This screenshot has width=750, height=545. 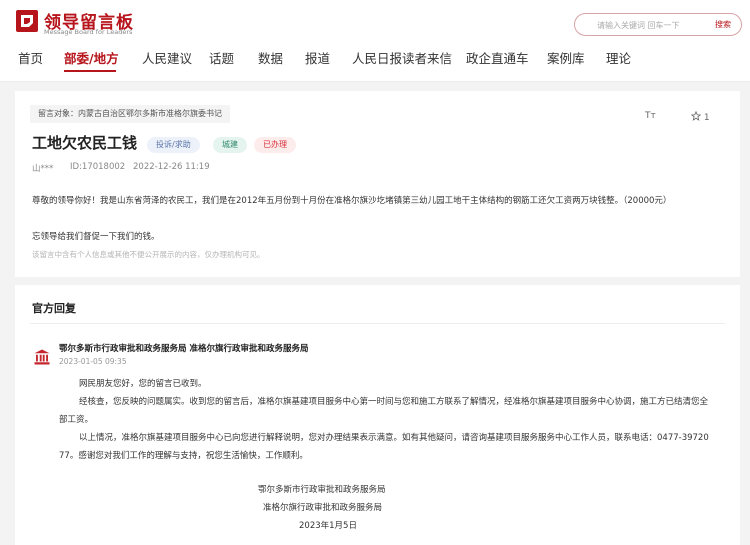 What do you see at coordinates (27, 21) in the screenshot?
I see `logo-mark-icon` at bounding box center [27, 21].